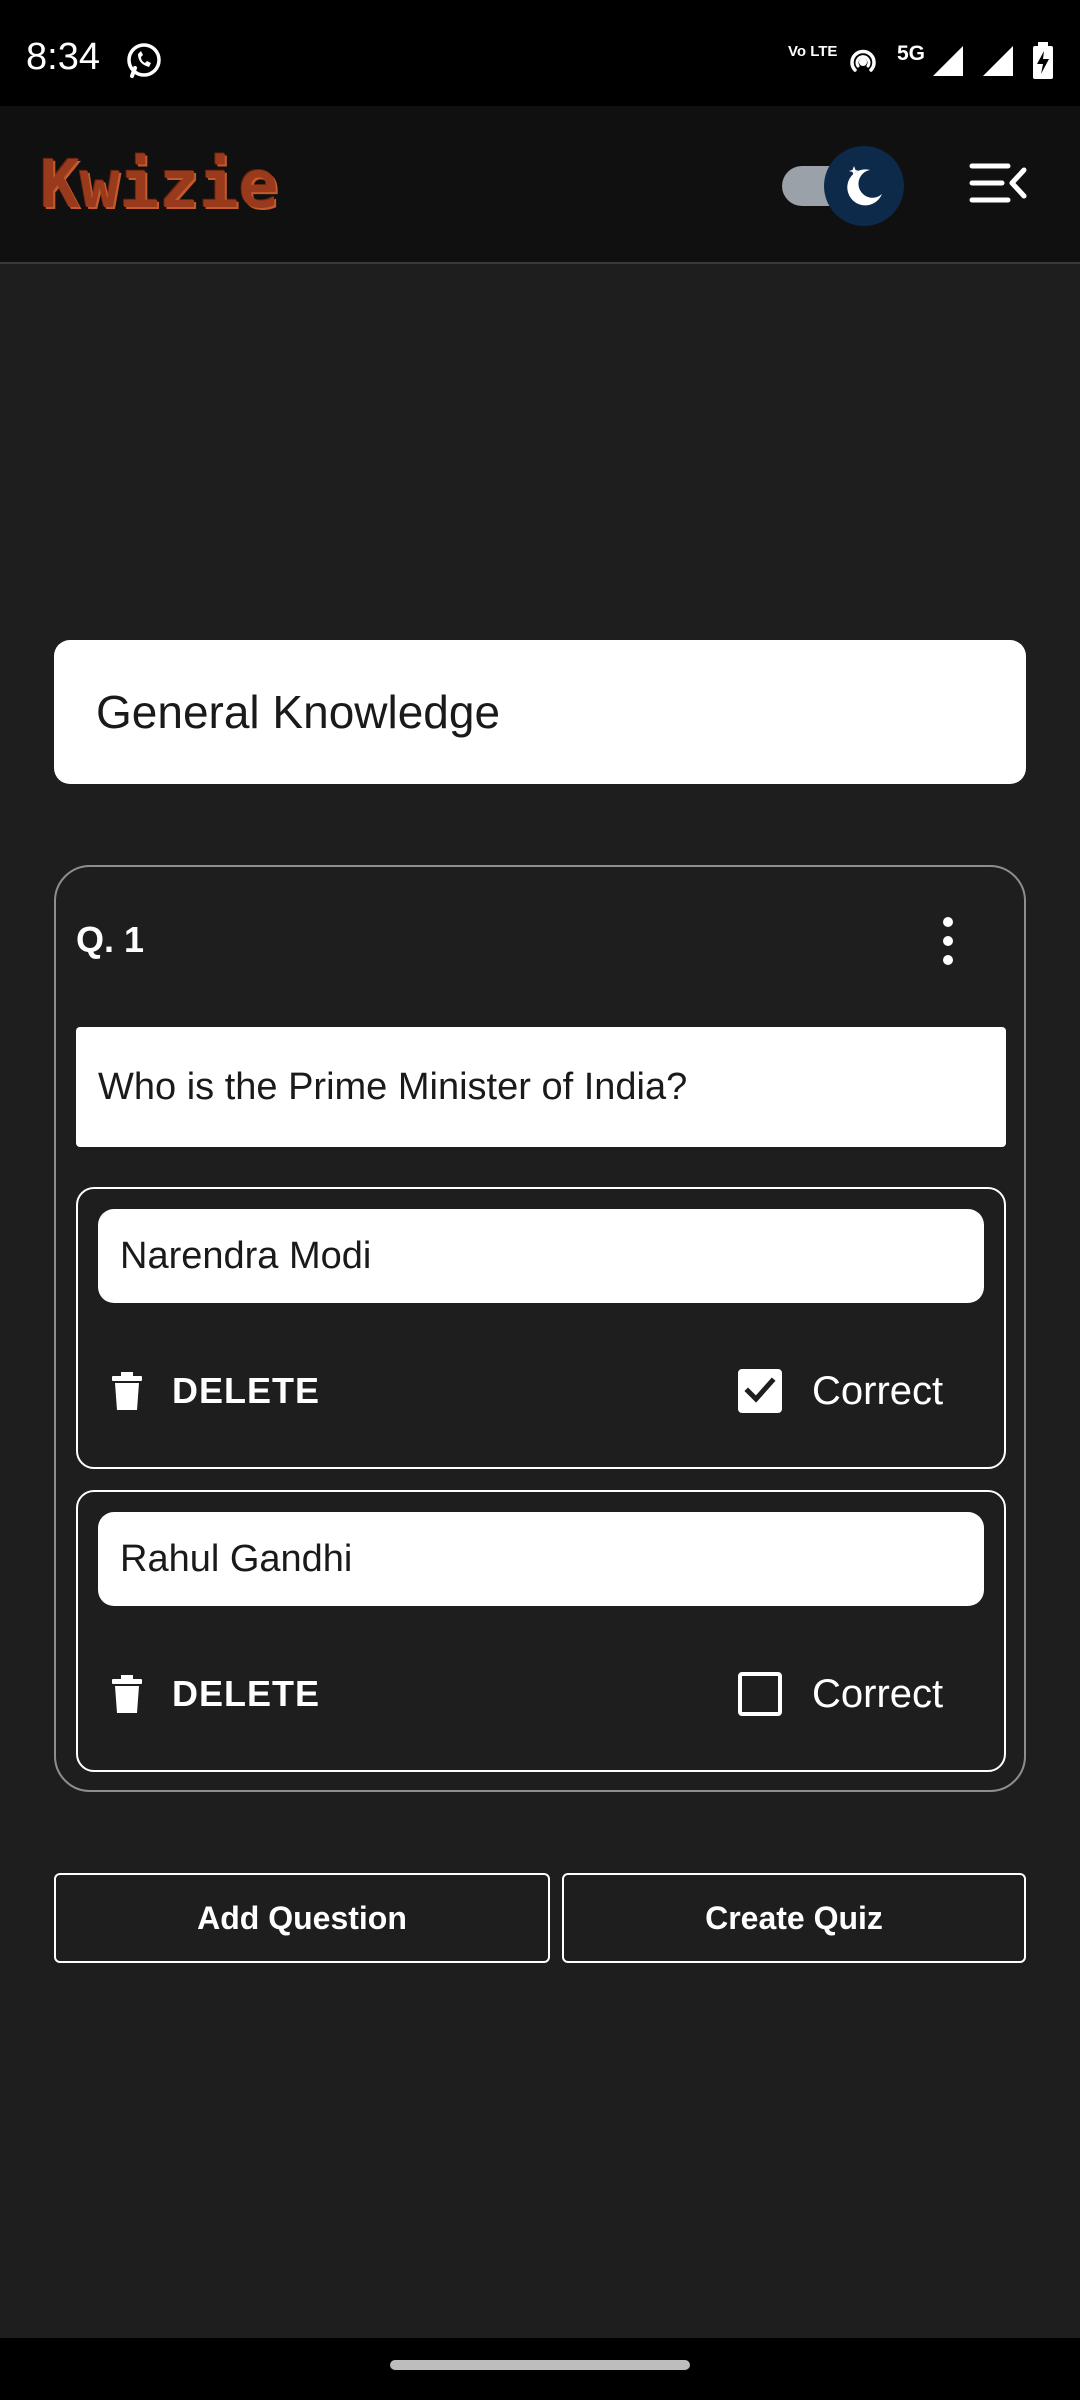 Image resolution: width=1080 pixels, height=2400 pixels. What do you see at coordinates (760, 1694) in the screenshot?
I see `checkbox-unchecked` at bounding box center [760, 1694].